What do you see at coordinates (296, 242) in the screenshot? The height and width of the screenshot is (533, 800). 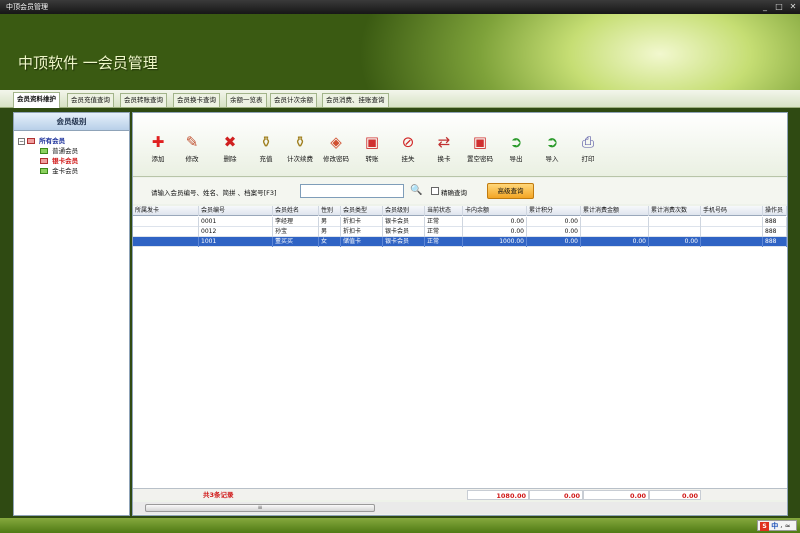 I see `table-cell: 董买买` at bounding box center [296, 242].